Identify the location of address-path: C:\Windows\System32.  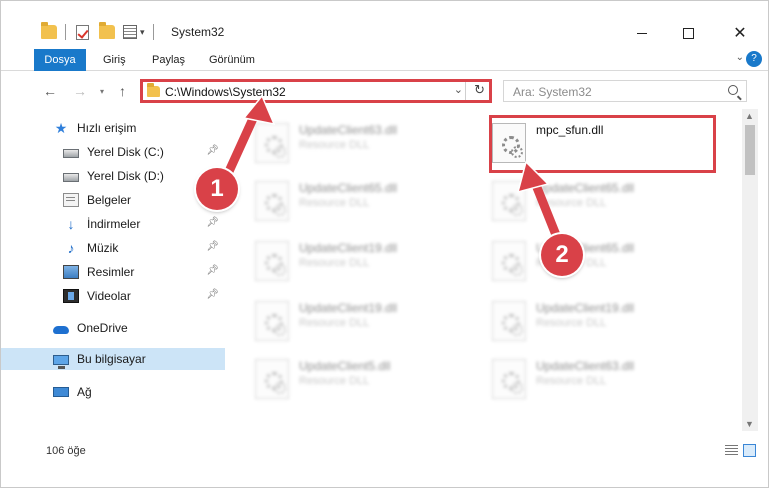
(225, 92).